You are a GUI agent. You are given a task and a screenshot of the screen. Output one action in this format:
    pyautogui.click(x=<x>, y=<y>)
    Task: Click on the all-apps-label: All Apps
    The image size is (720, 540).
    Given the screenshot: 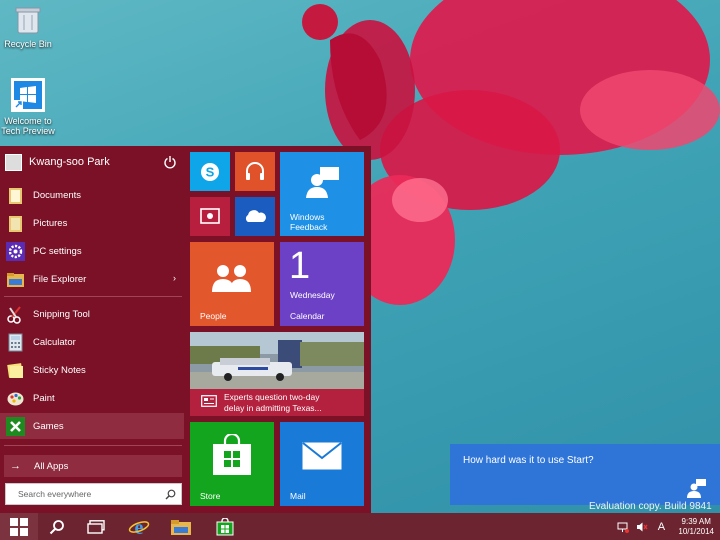 What is the action you would take?
    pyautogui.click(x=51, y=466)
    